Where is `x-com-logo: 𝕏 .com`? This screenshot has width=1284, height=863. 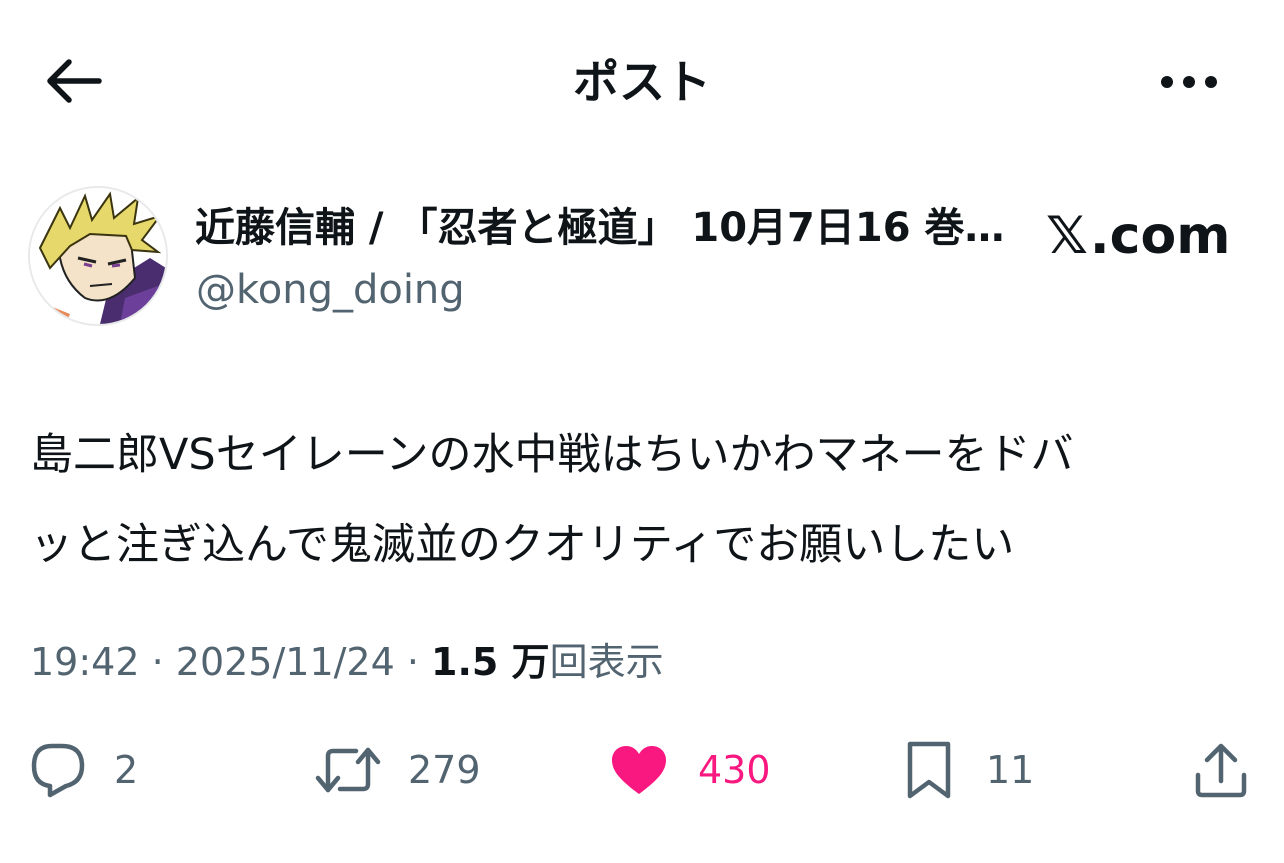 x-com-logo: 𝕏 .com is located at coordinates (1138, 236).